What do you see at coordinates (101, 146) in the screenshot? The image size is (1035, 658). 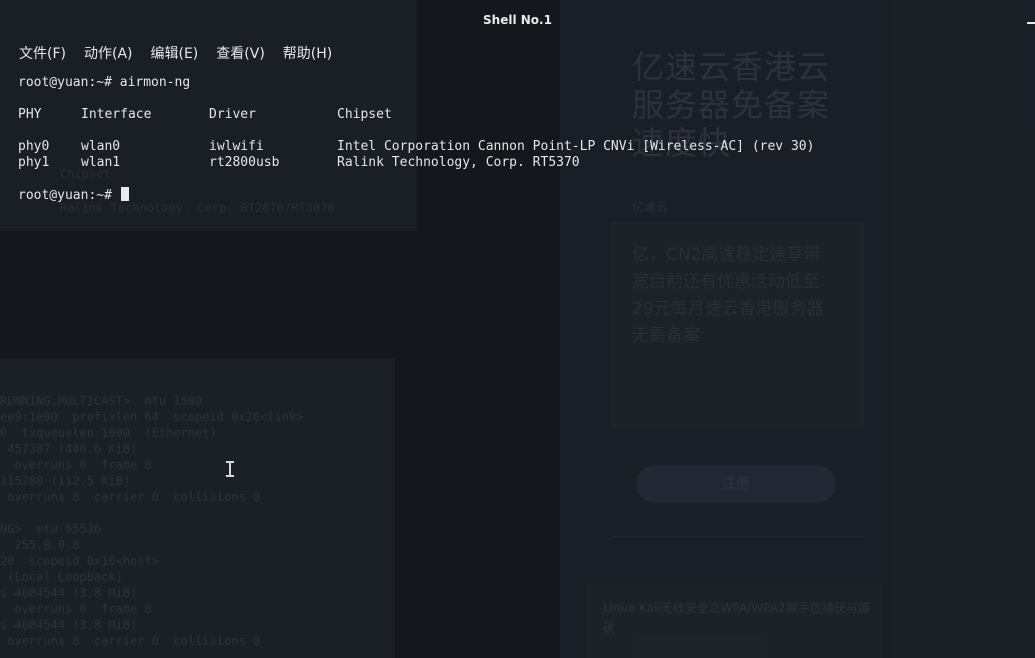 I see `row-interface: wlan0` at bounding box center [101, 146].